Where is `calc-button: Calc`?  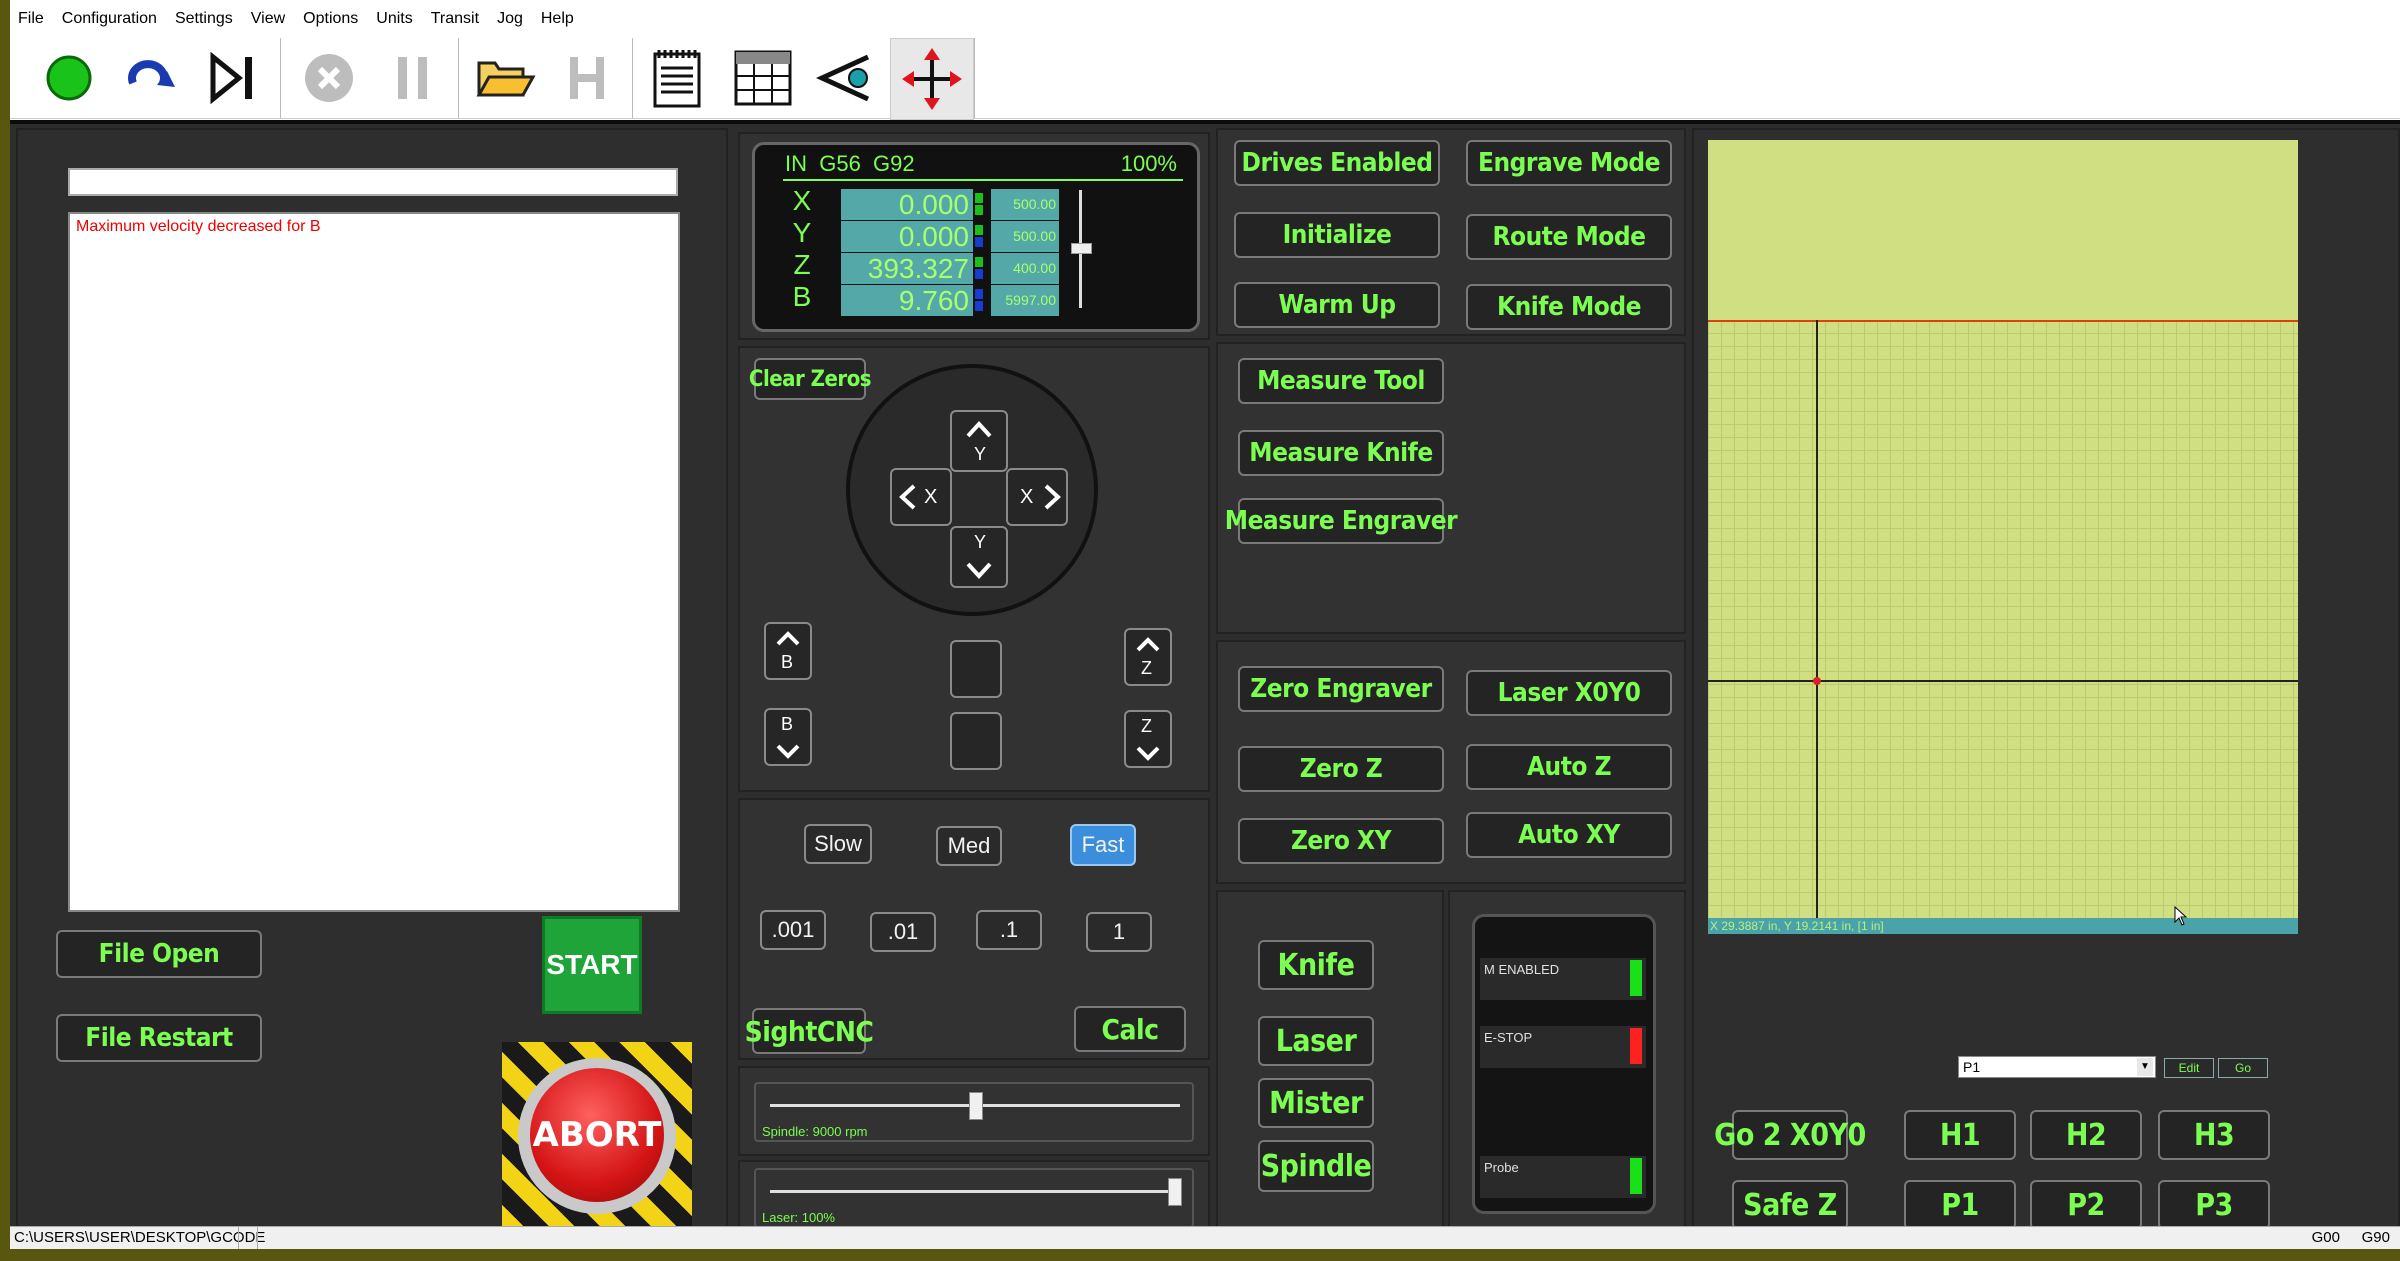
calc-button: Calc is located at coordinates (1130, 1029).